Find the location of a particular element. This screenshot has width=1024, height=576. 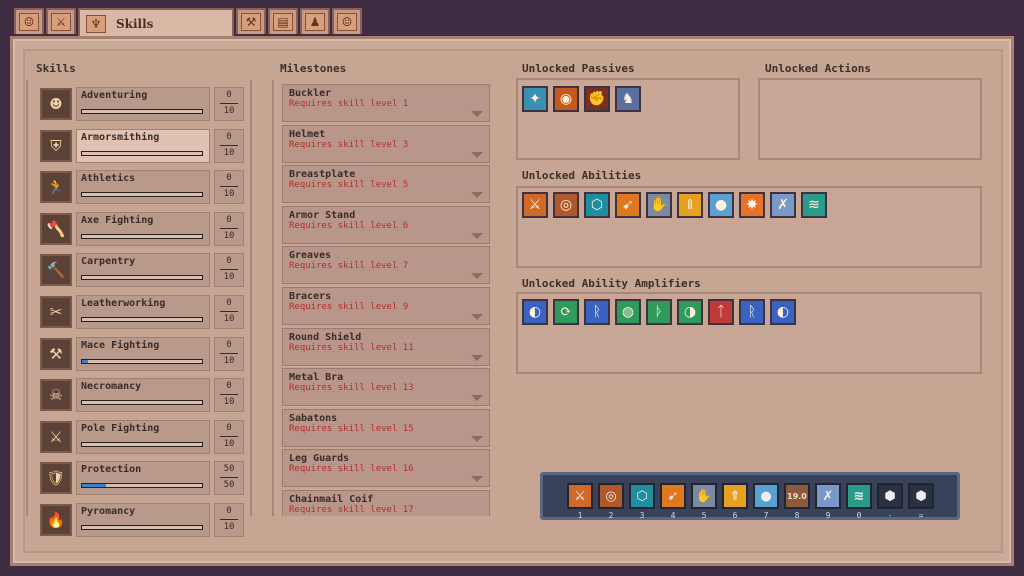

milestone-item: Buckler Requires skill level 1 is located at coordinates (386, 103).